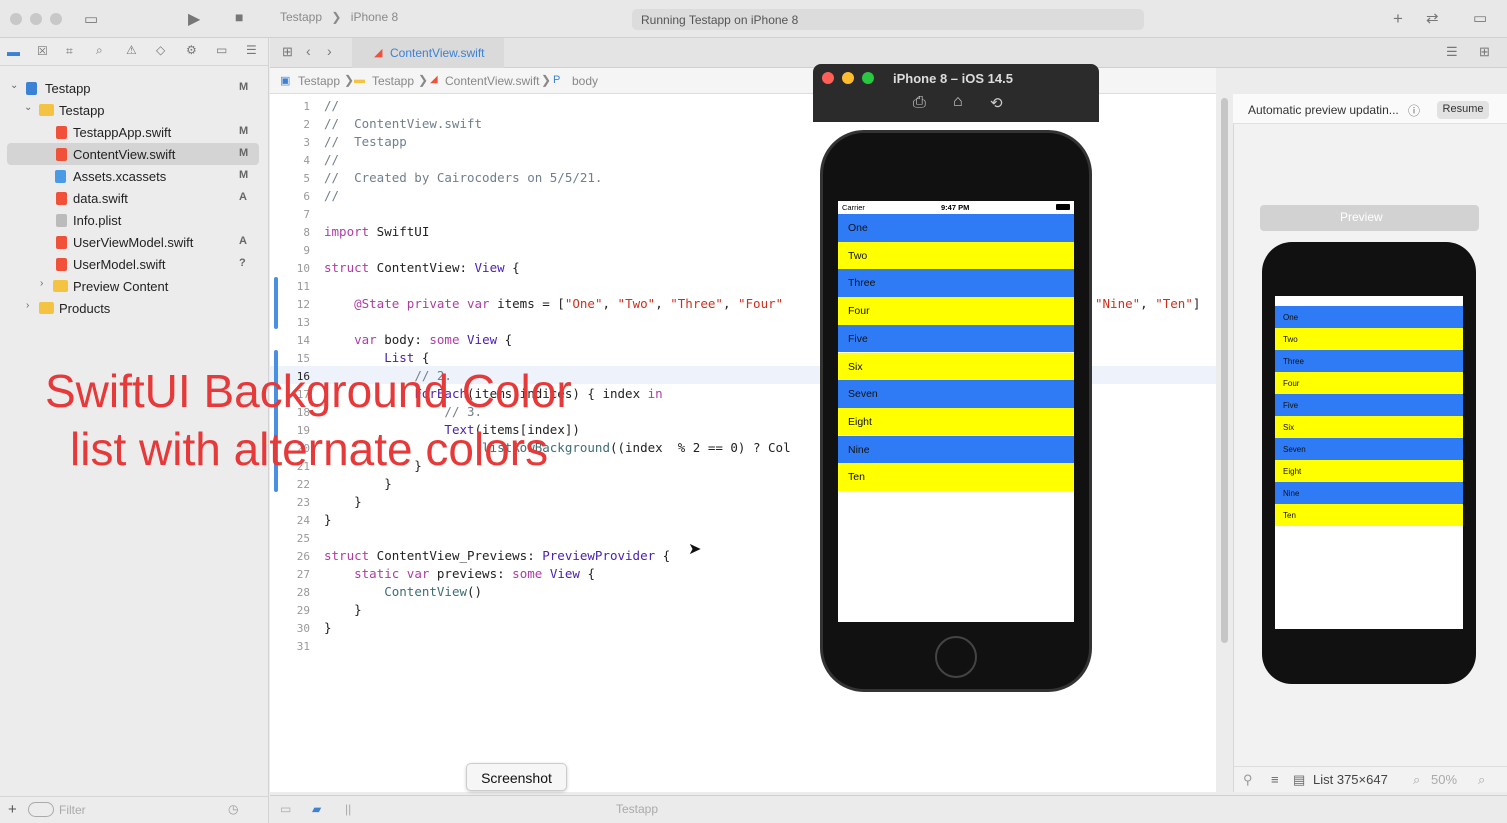 The width and height of the screenshot is (1507, 823). I want to click on line-number: 5, so click(306, 178).